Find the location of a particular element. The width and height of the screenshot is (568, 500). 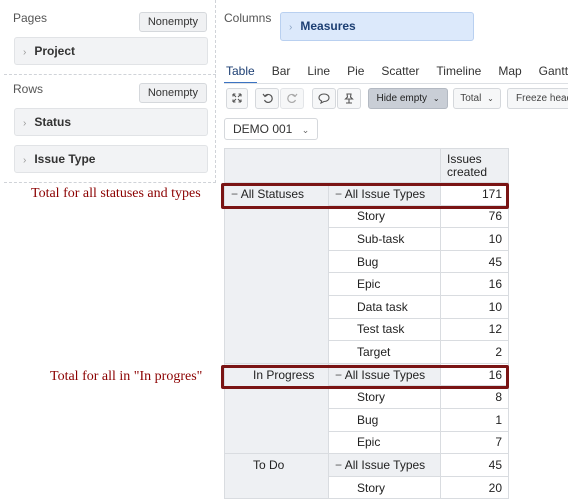

tab-scatter: Scatter is located at coordinates (400, 73).